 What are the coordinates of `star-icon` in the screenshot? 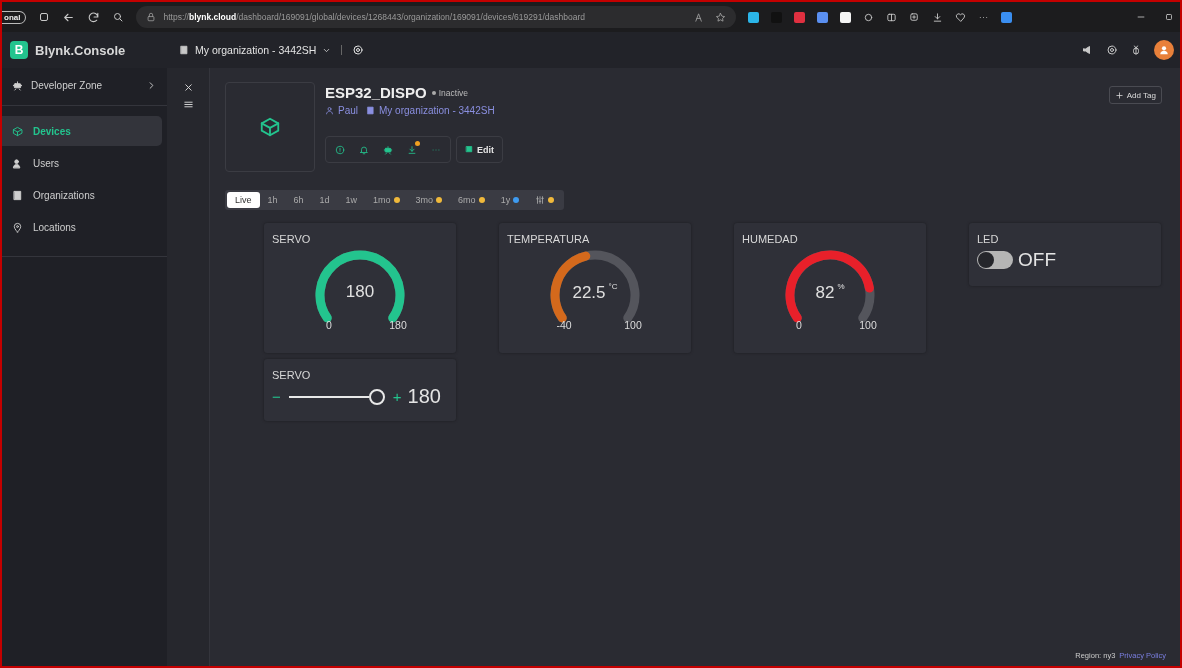 It's located at (721, 17).